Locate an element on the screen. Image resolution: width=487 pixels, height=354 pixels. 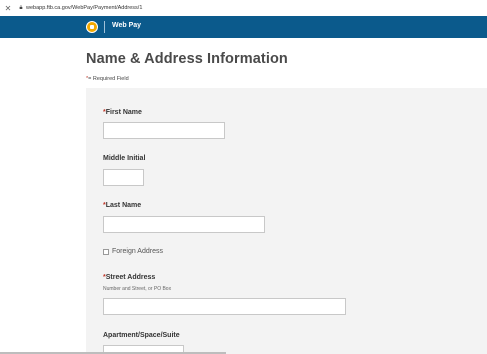
first-name-label: *First Name is located at coordinates (122, 112).